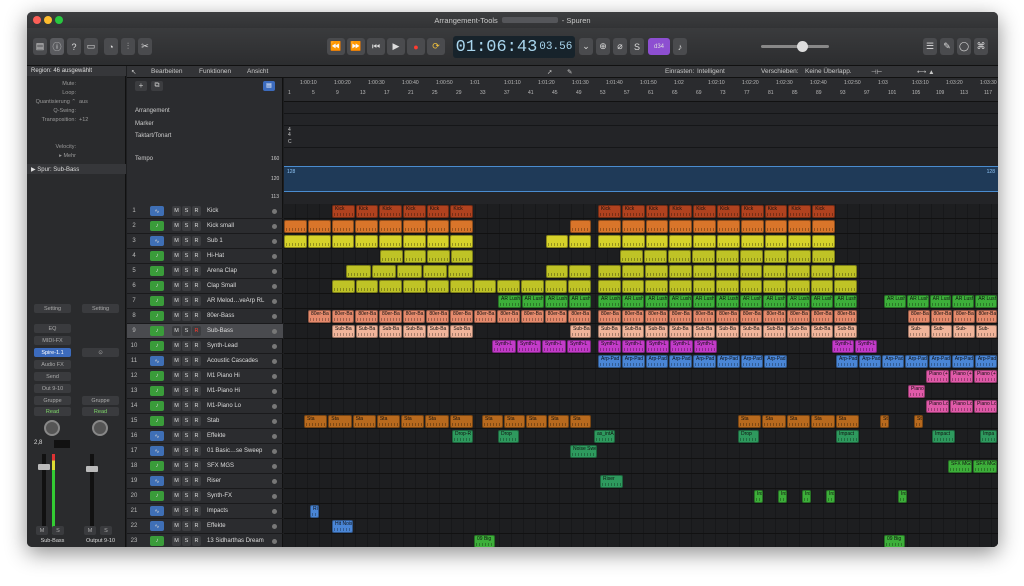  I want to click on toolbar-icon: ▭, so click(91, 46).